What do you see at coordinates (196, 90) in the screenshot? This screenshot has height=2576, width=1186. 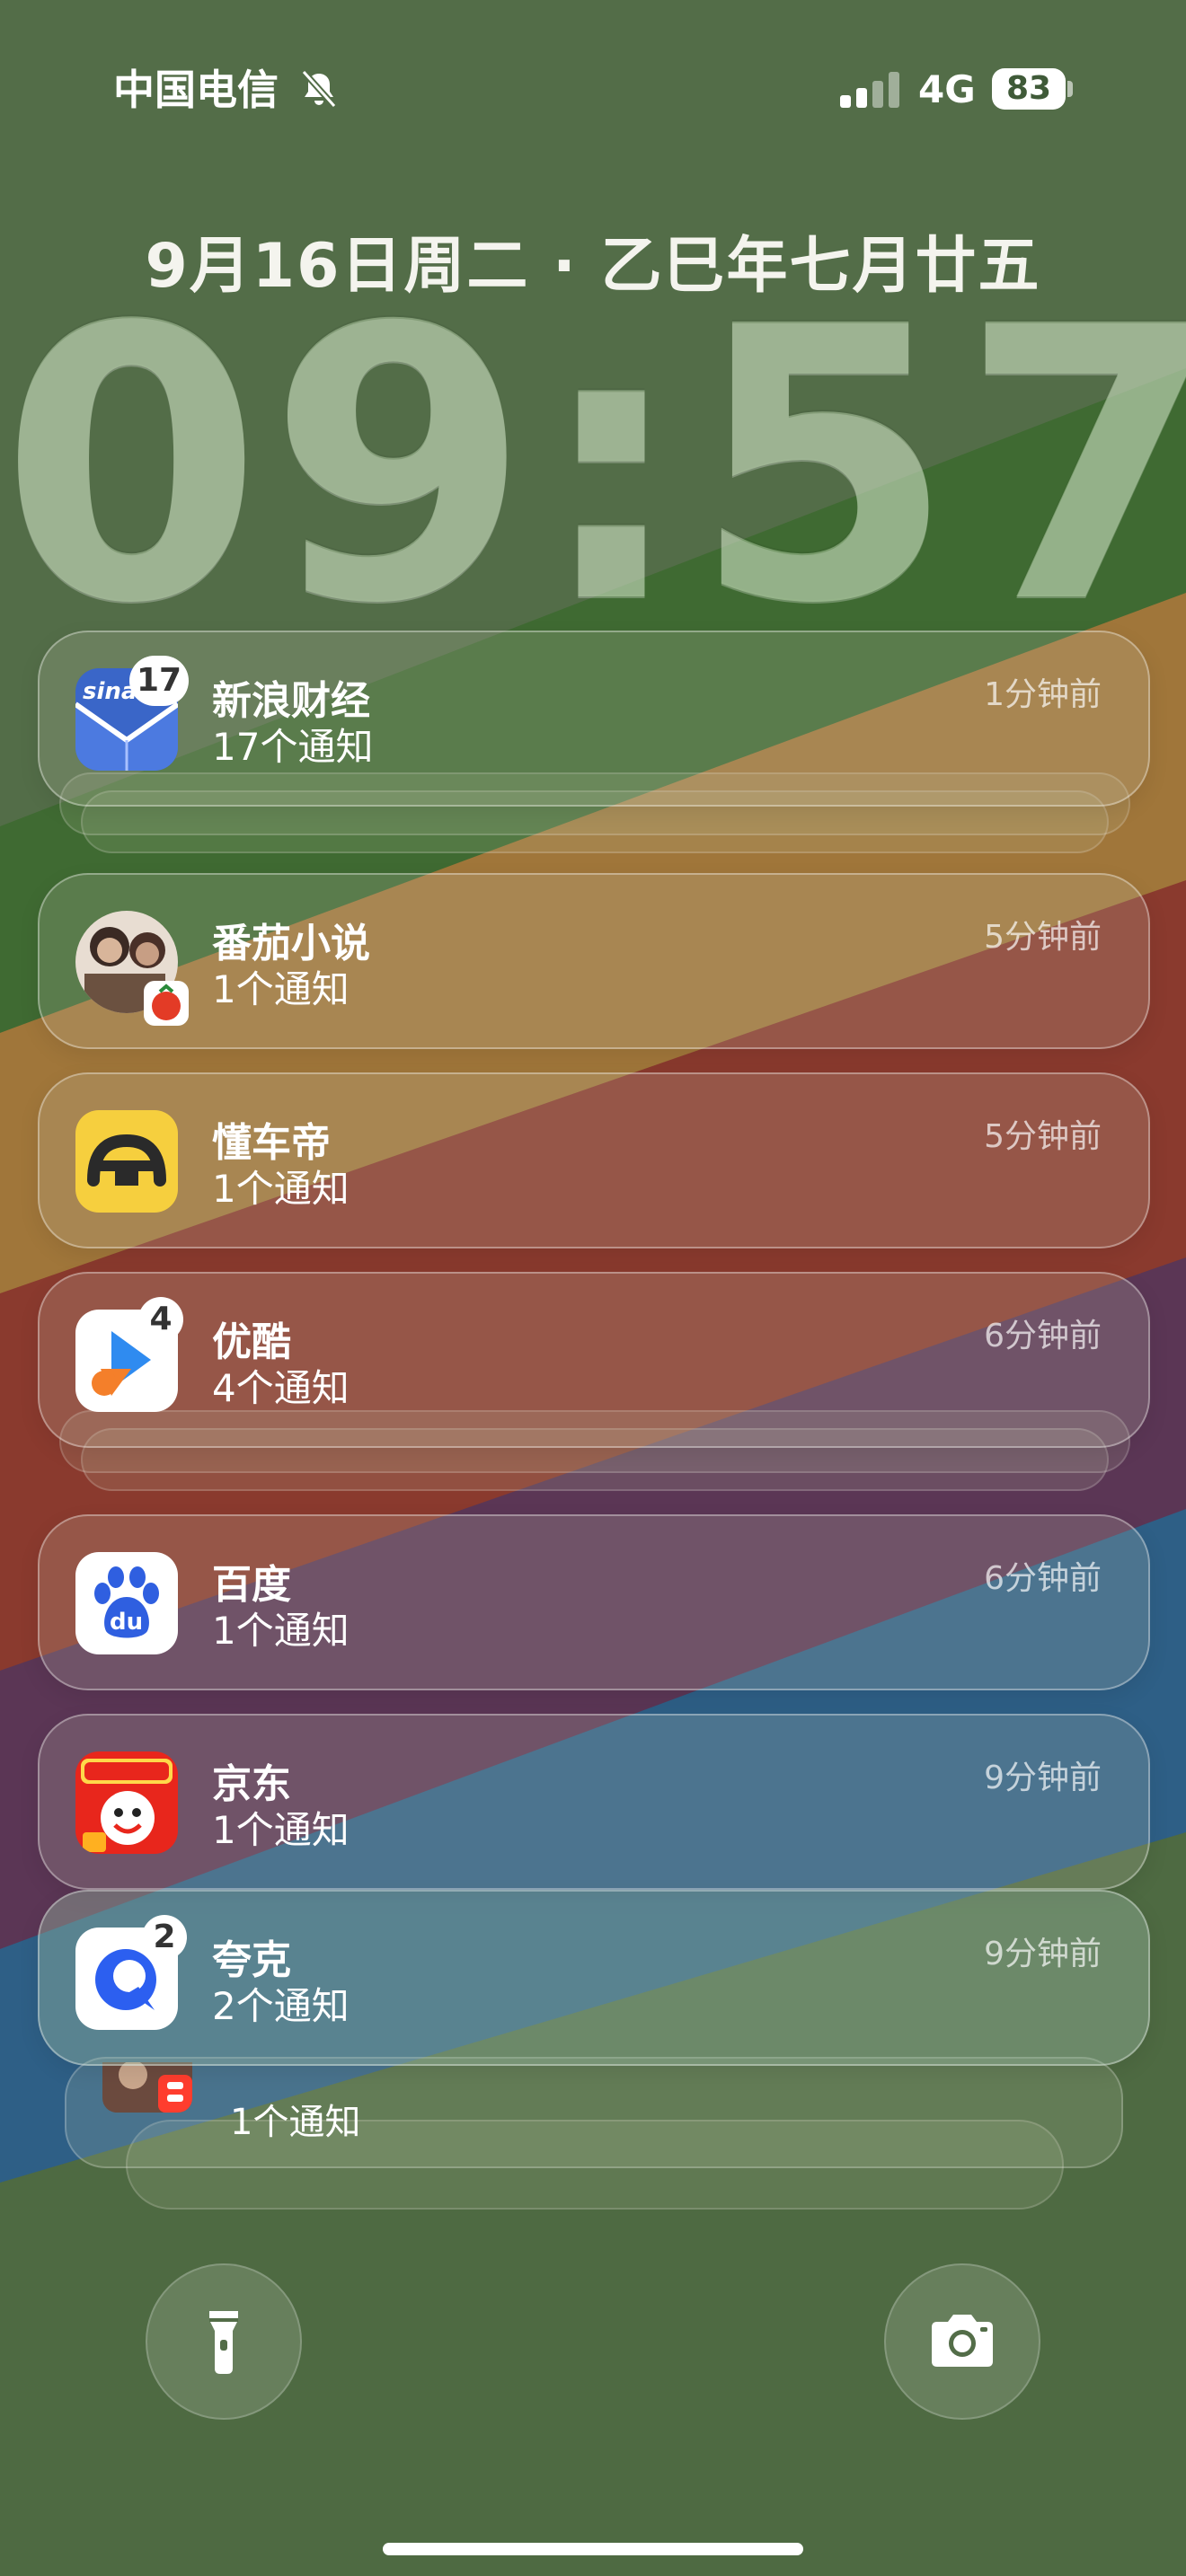 I see `carrier-label: 中国电信` at bounding box center [196, 90].